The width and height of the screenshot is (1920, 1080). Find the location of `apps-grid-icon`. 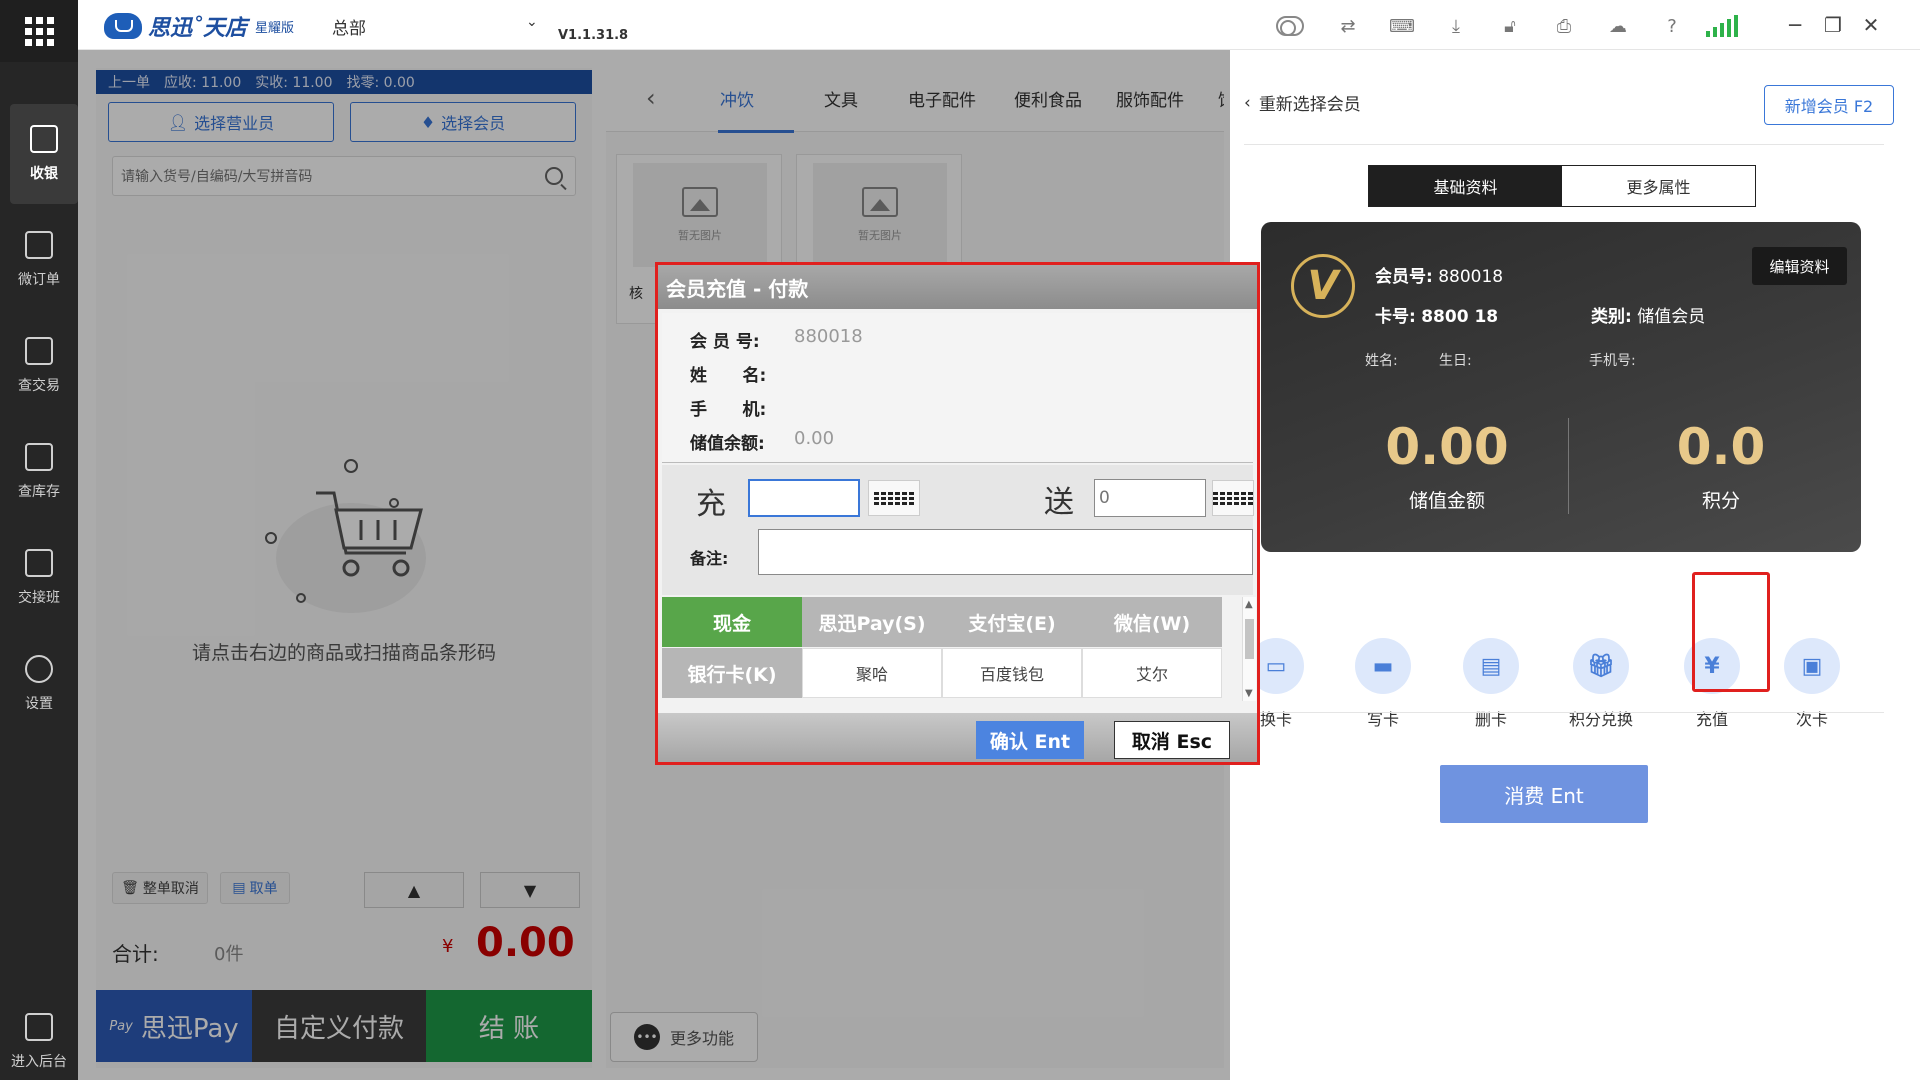

apps-grid-icon is located at coordinates (39, 31).